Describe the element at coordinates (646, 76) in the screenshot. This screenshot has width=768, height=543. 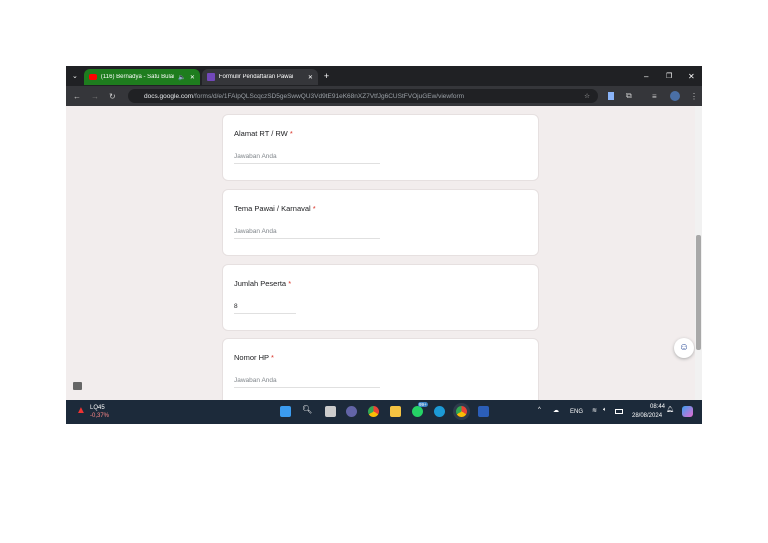
I see `minimize-icon: –` at that location.